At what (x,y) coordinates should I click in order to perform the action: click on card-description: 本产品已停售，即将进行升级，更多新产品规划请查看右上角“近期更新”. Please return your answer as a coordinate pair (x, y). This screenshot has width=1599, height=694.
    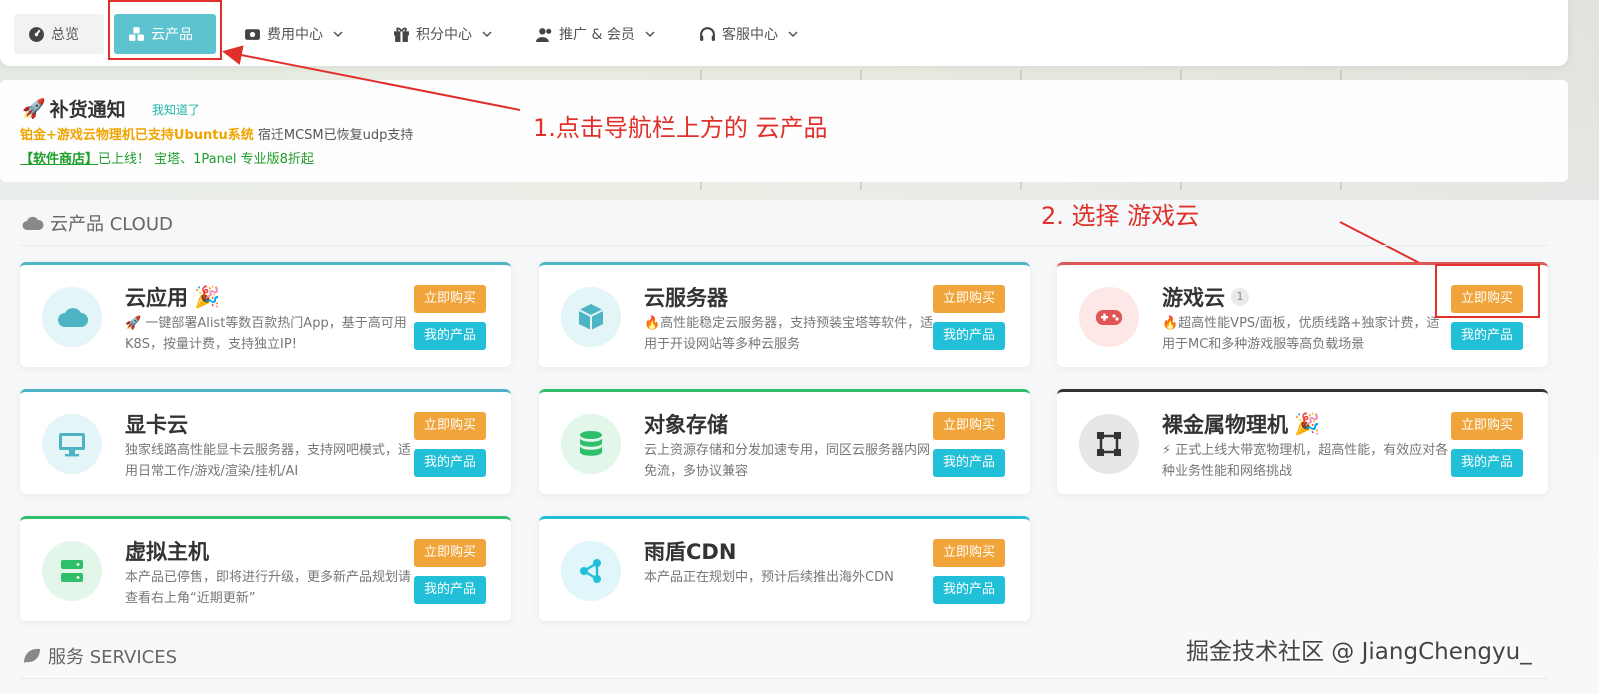
    Looking at the image, I should click on (268, 588).